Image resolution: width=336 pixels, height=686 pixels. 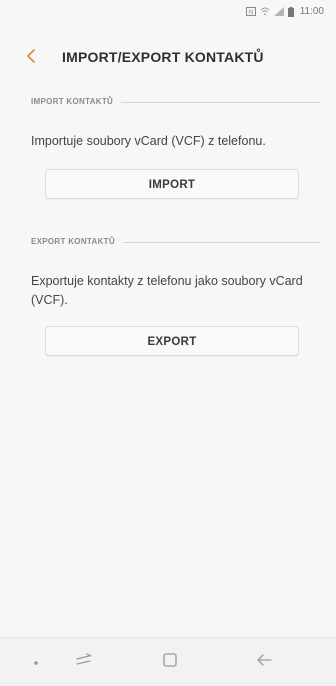 I want to click on dot-icon, so click(x=36, y=662).